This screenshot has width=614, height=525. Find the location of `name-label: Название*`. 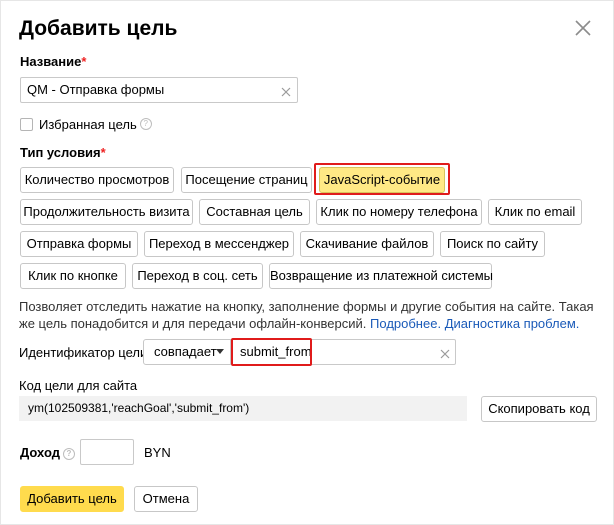

name-label: Название* is located at coordinates (53, 61).